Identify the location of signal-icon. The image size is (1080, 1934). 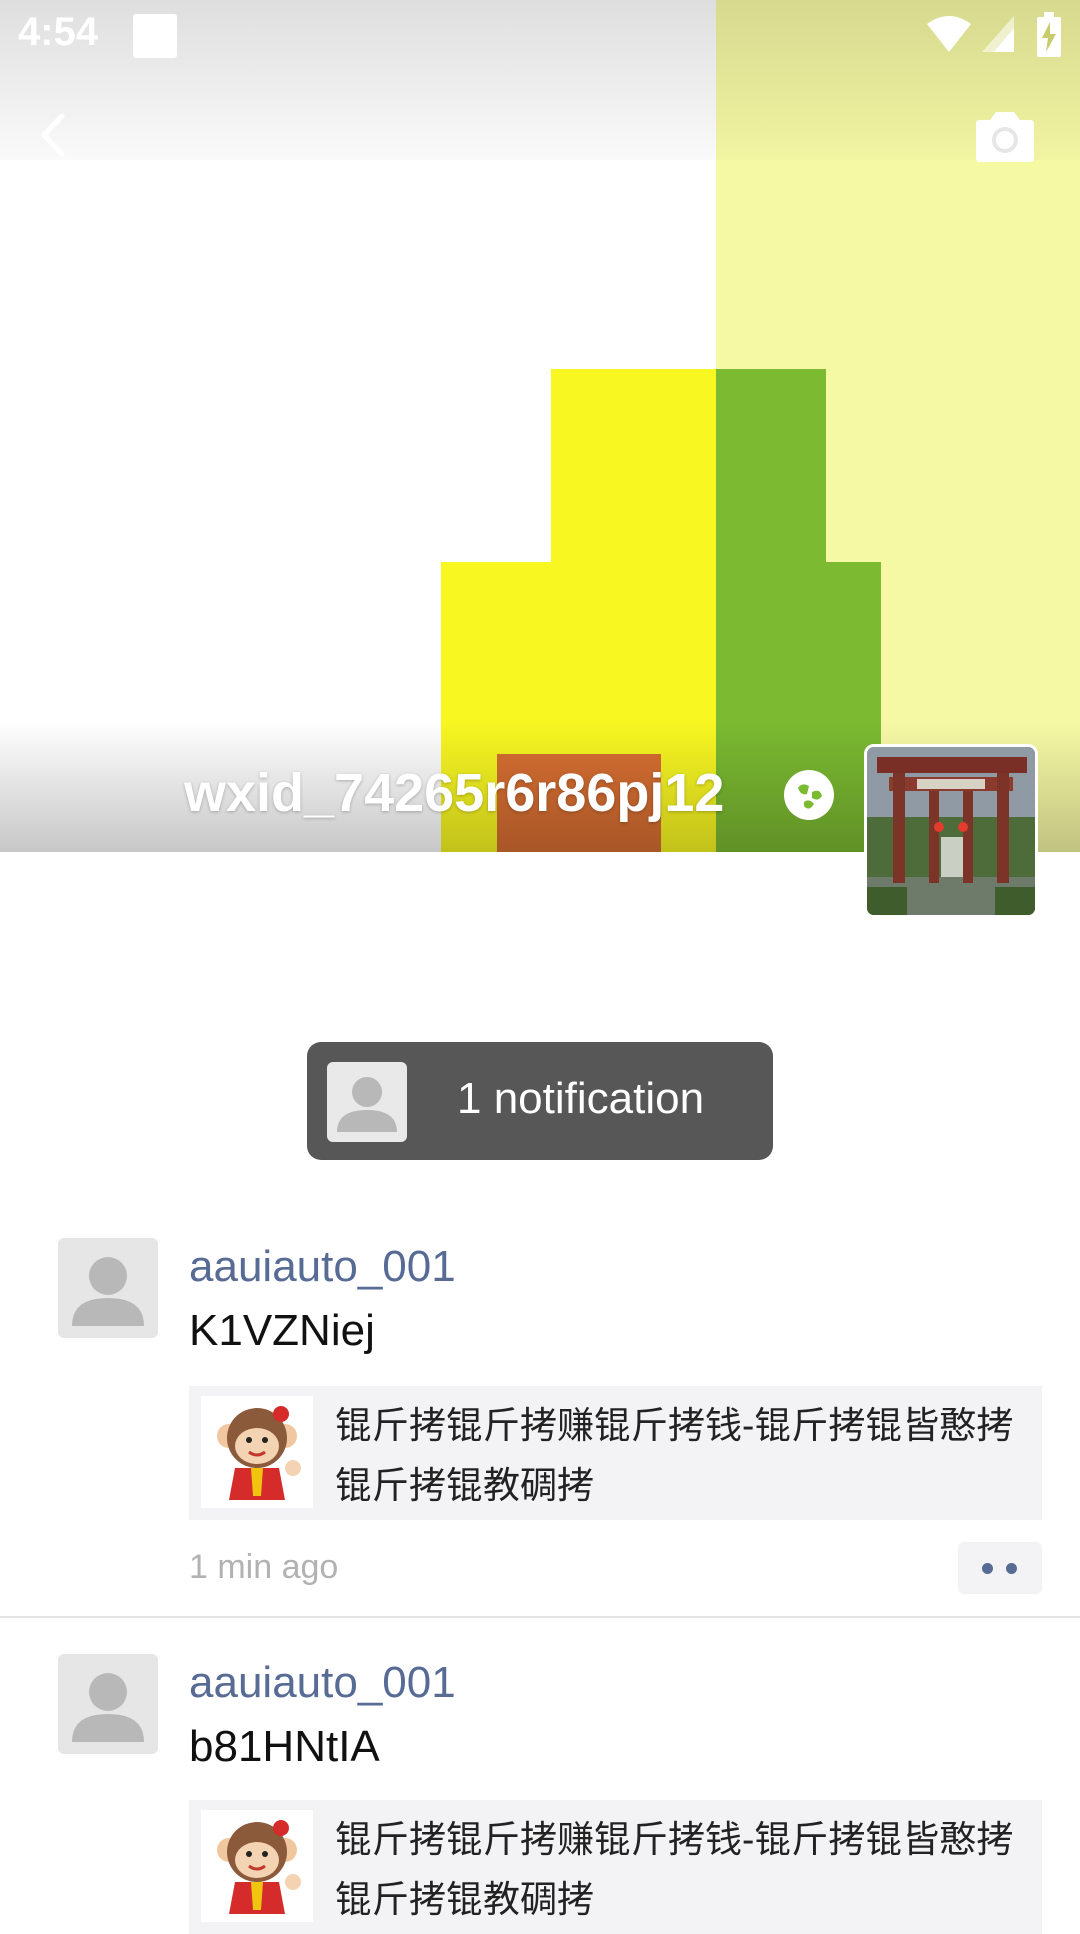
(998, 34).